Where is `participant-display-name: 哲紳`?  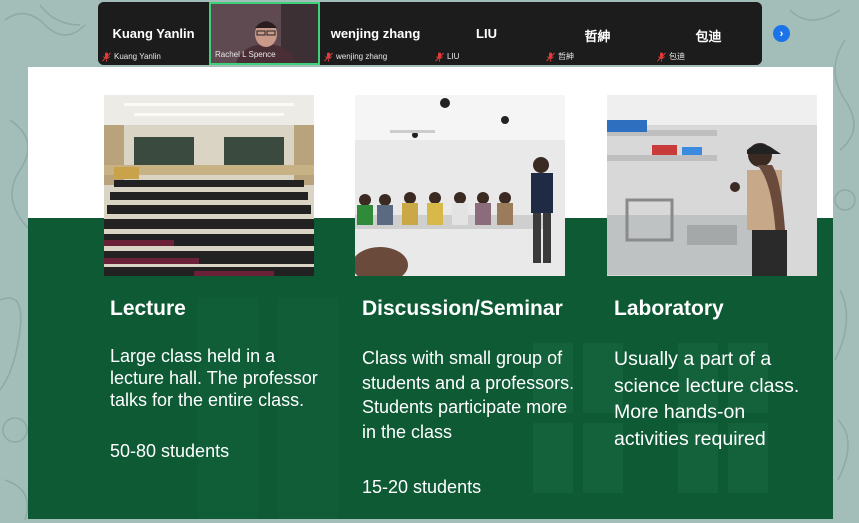
participant-display-name: 哲紳 is located at coordinates (597, 36).